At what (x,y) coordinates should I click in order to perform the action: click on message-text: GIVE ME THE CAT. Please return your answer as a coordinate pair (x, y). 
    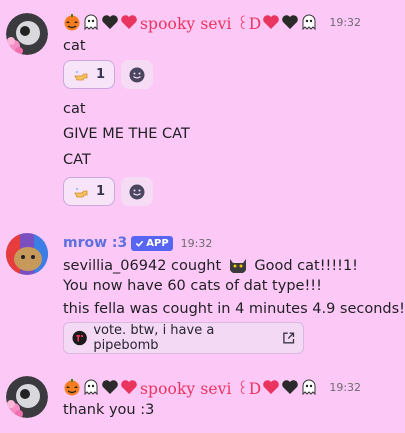
    Looking at the image, I should click on (126, 134).